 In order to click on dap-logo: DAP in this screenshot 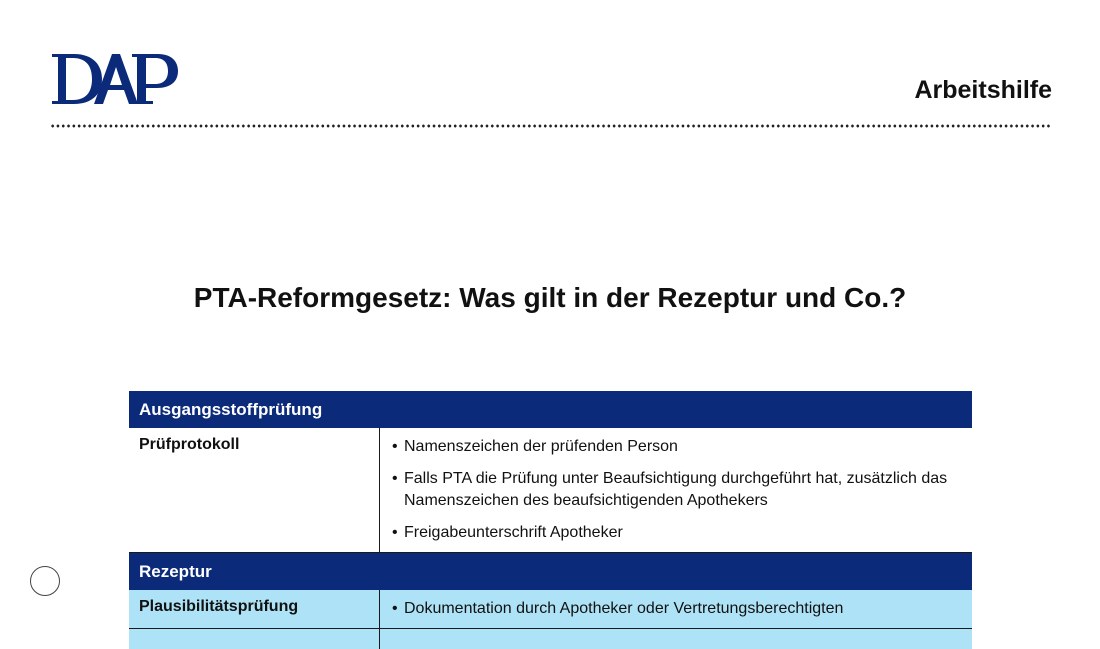, I will do `click(115, 79)`.